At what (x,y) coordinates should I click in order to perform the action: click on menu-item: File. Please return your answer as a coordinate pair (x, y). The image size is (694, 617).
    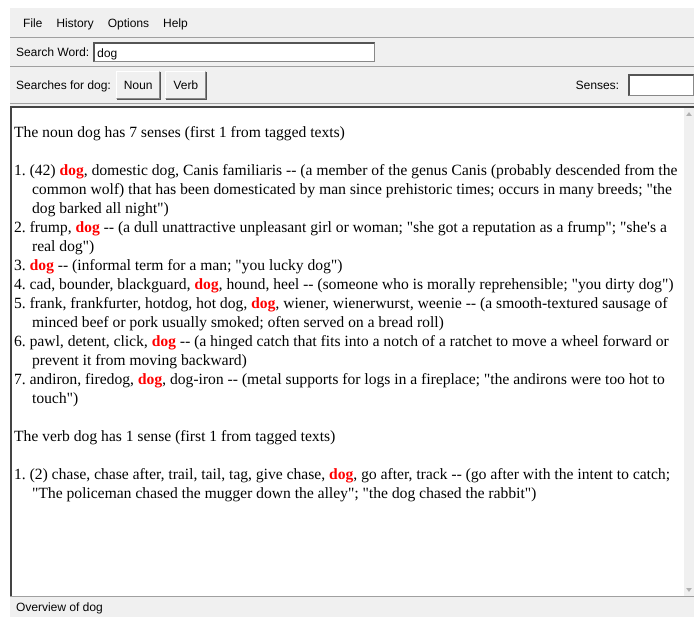
    Looking at the image, I should click on (33, 23).